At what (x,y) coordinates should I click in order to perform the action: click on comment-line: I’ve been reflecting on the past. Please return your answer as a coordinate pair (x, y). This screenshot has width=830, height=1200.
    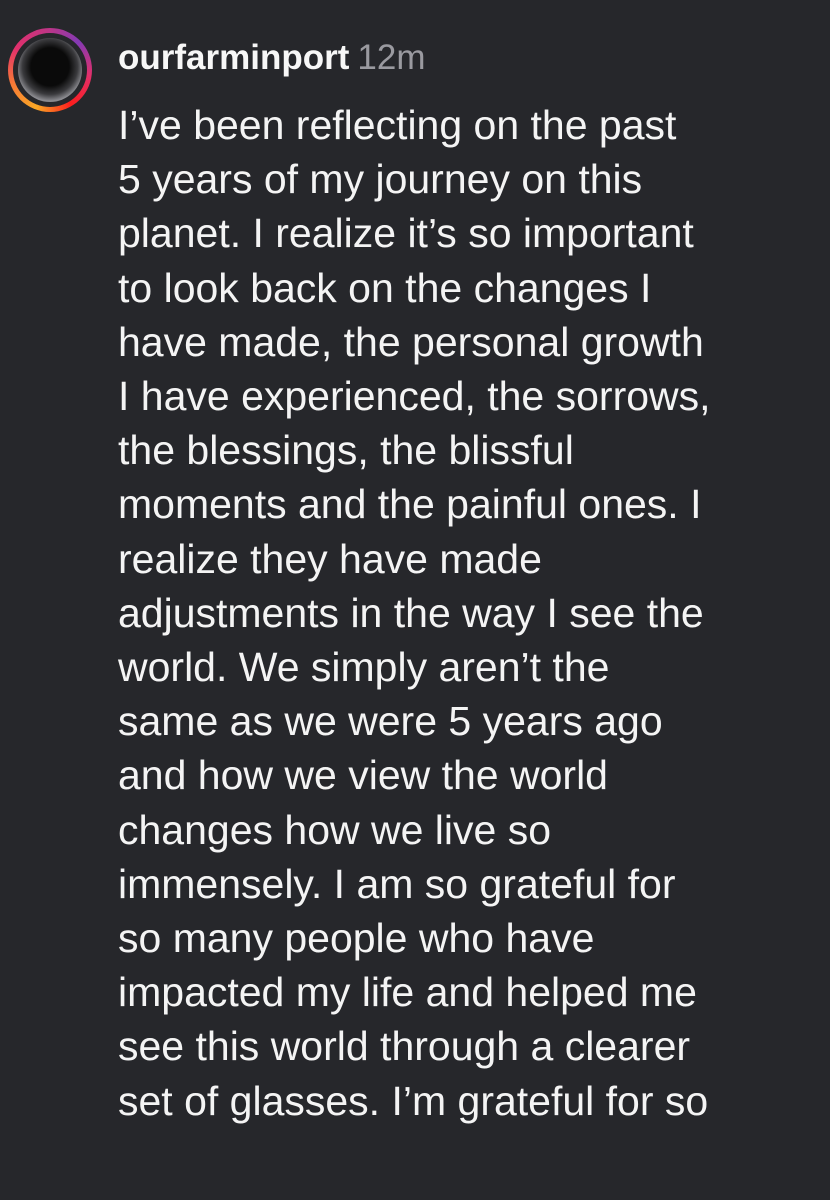
    Looking at the image, I should click on (397, 125).